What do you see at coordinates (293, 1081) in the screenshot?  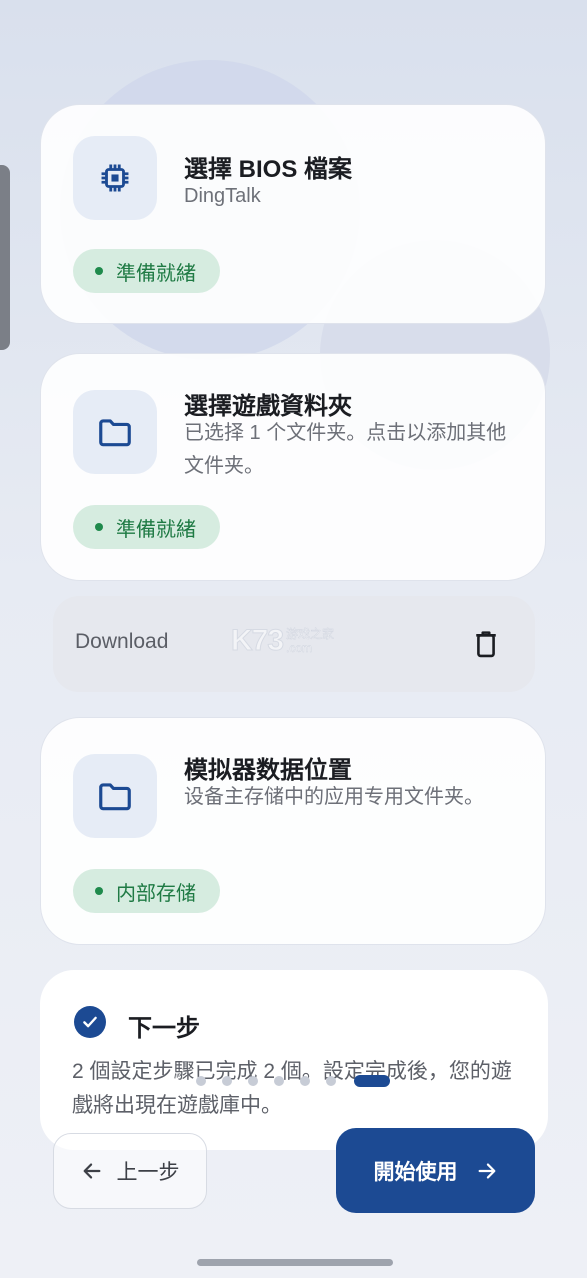 I see `page-indicator` at bounding box center [293, 1081].